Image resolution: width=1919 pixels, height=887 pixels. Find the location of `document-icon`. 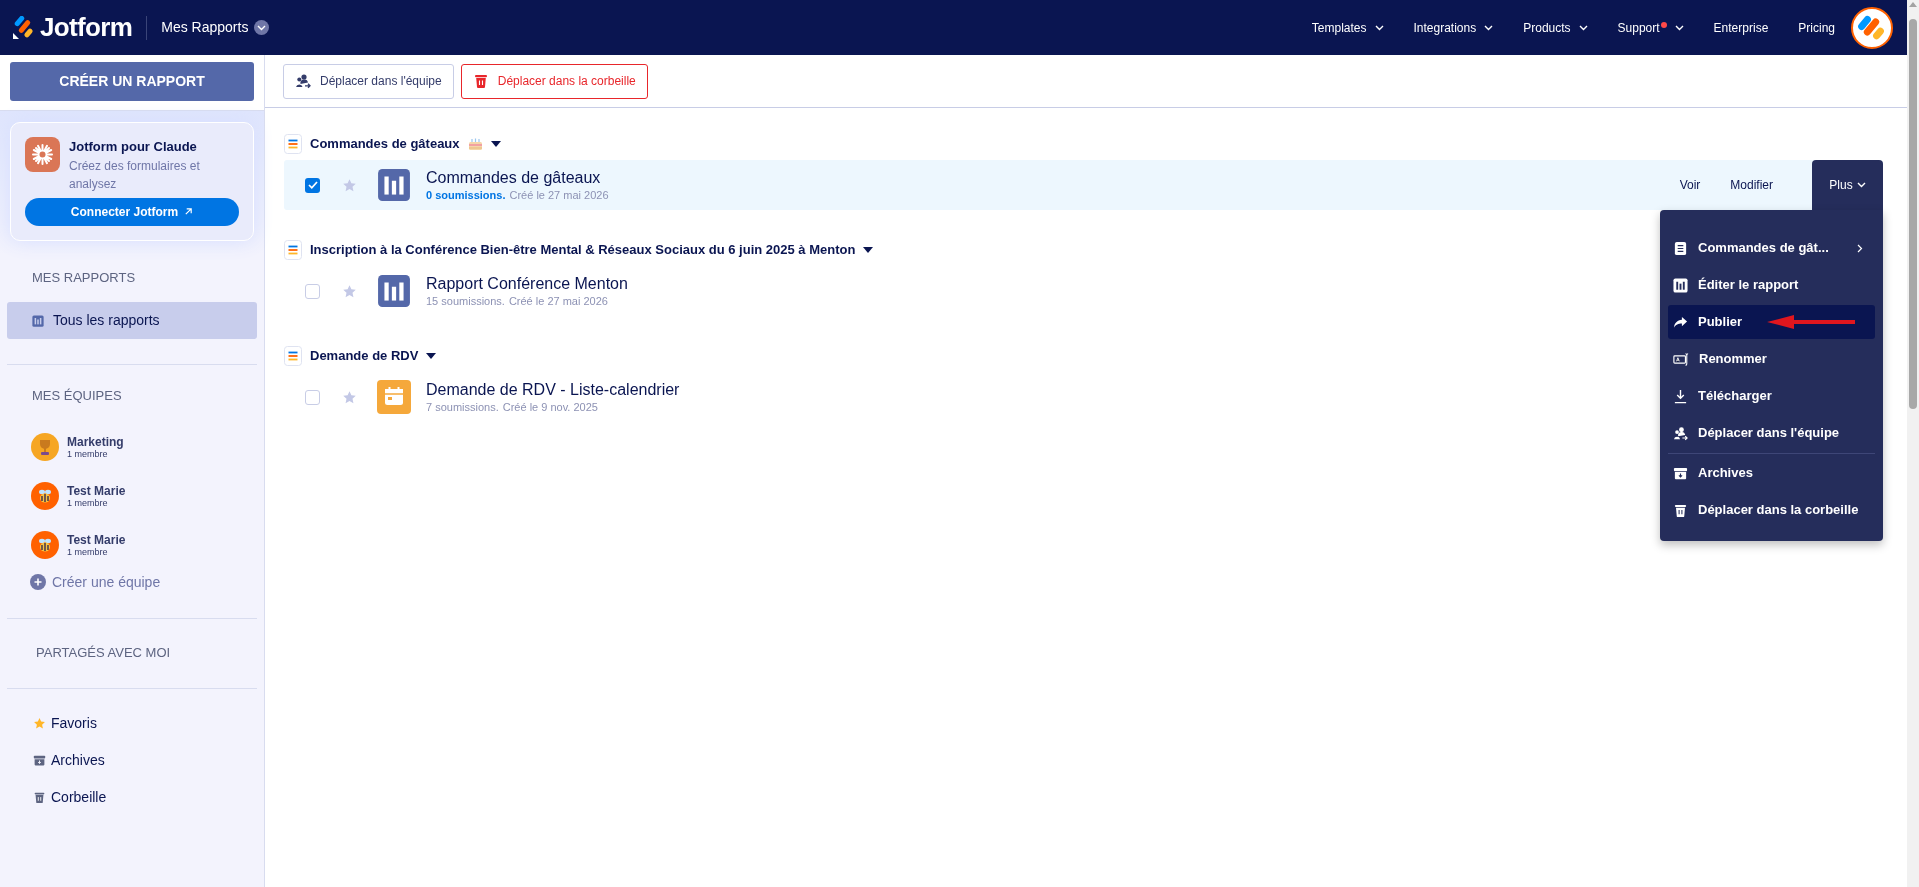

document-icon is located at coordinates (1680, 248).